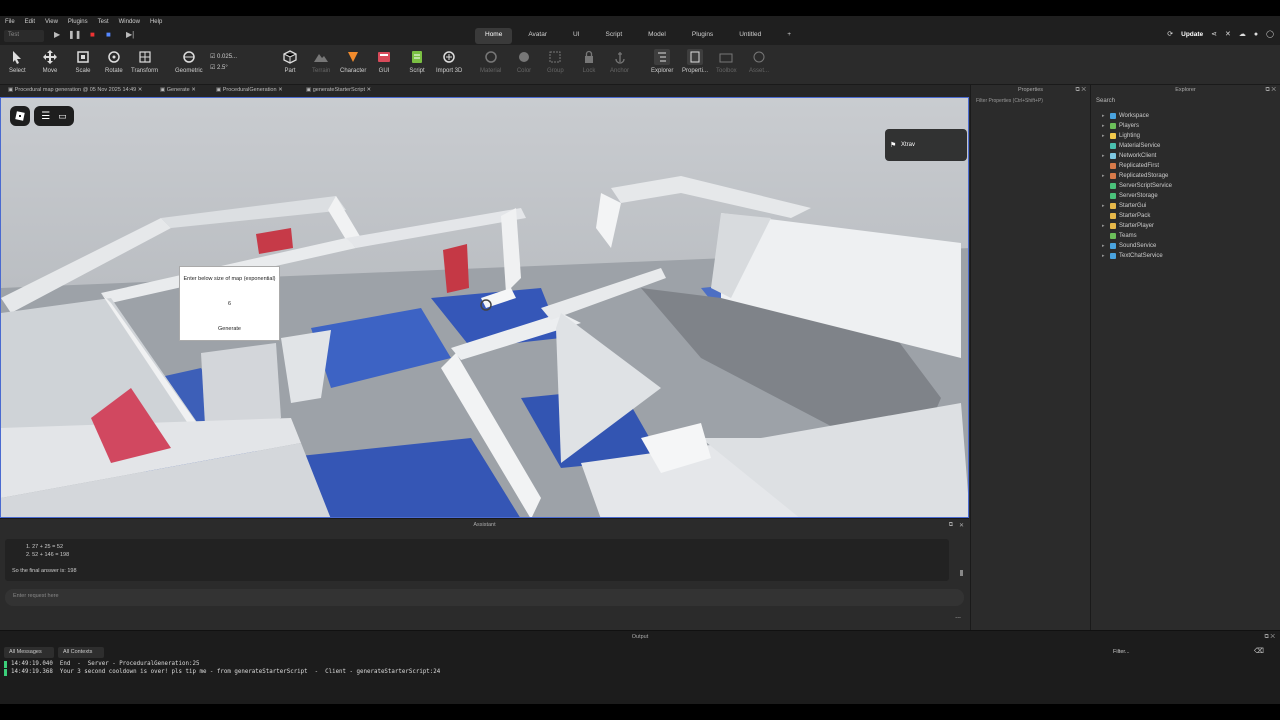 Image resolution: width=1280 pixels, height=720 pixels. I want to click on gui-tool: GUI, so click(384, 61).